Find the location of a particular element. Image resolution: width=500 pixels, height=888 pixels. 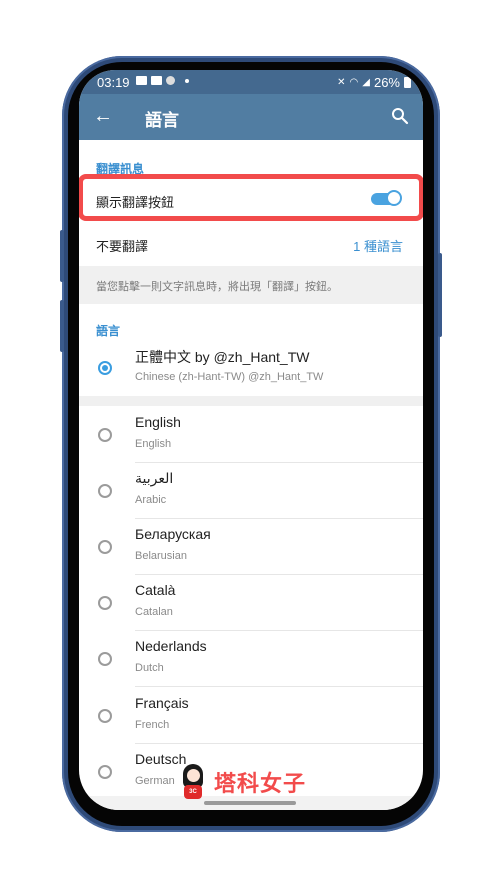

youtube-icon is located at coordinates (156, 80).